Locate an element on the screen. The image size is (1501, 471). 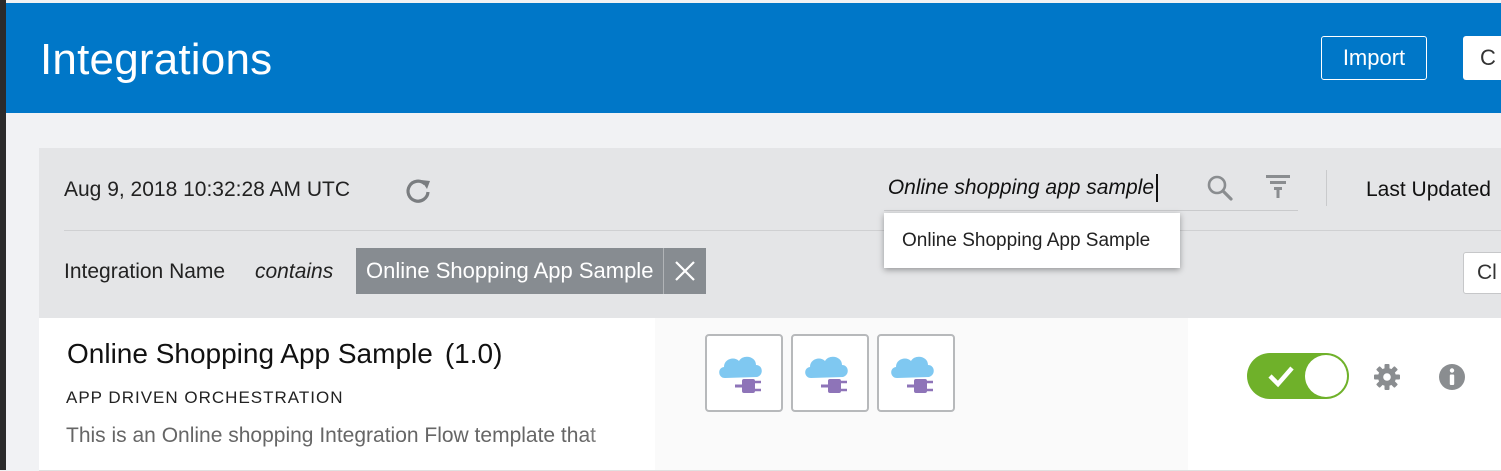
integration-actions is located at coordinates (1344, 394).